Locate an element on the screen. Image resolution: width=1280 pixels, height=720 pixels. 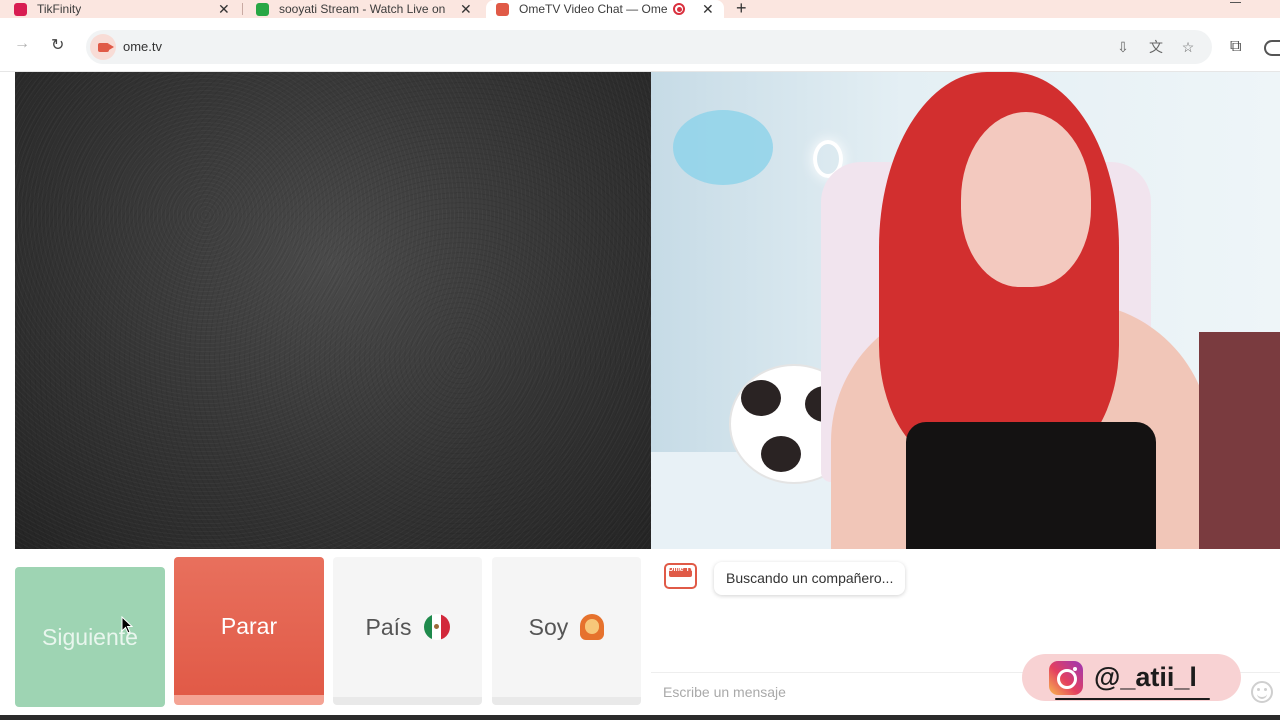
logo-text: Ome TV is located at coordinates (681, 569).